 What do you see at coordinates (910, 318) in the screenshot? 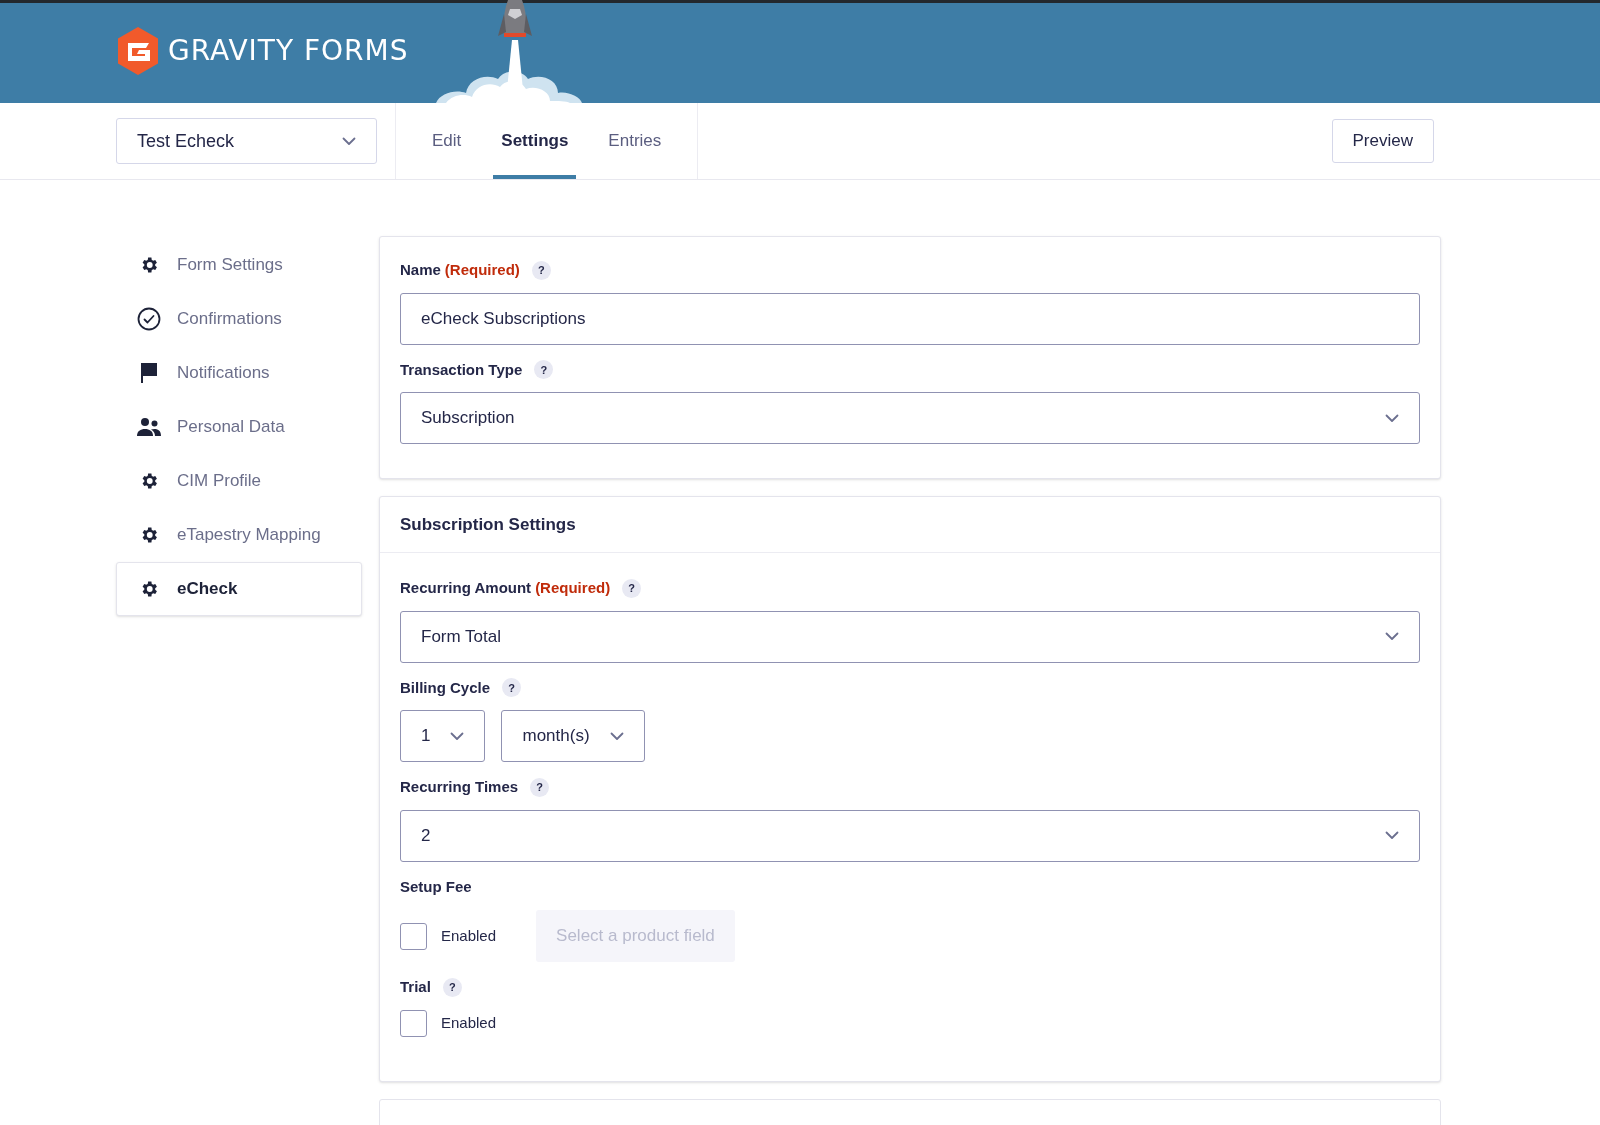
I see `name-input: eCheck Subscriptions` at bounding box center [910, 318].